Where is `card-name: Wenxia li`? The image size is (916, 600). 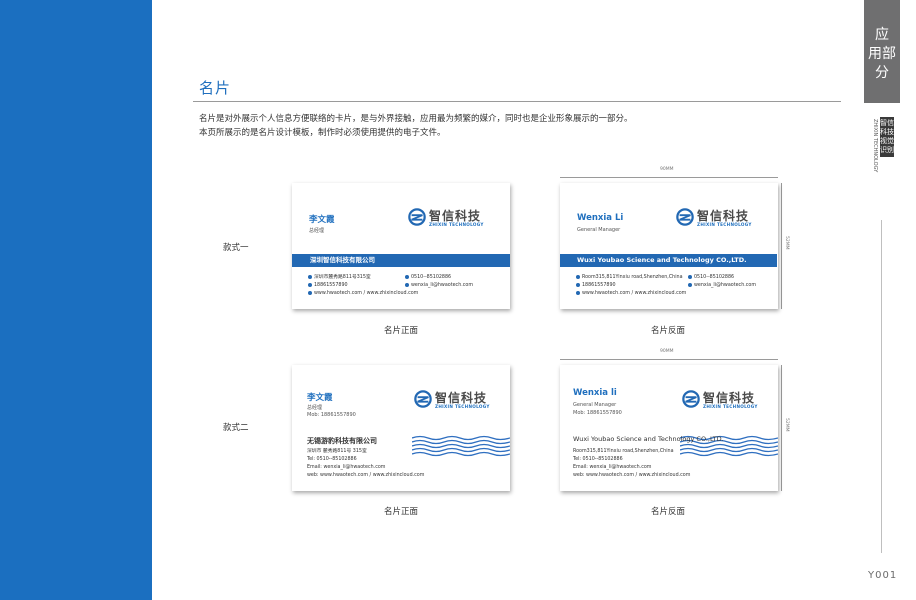
card-name: Wenxia li is located at coordinates (595, 393).